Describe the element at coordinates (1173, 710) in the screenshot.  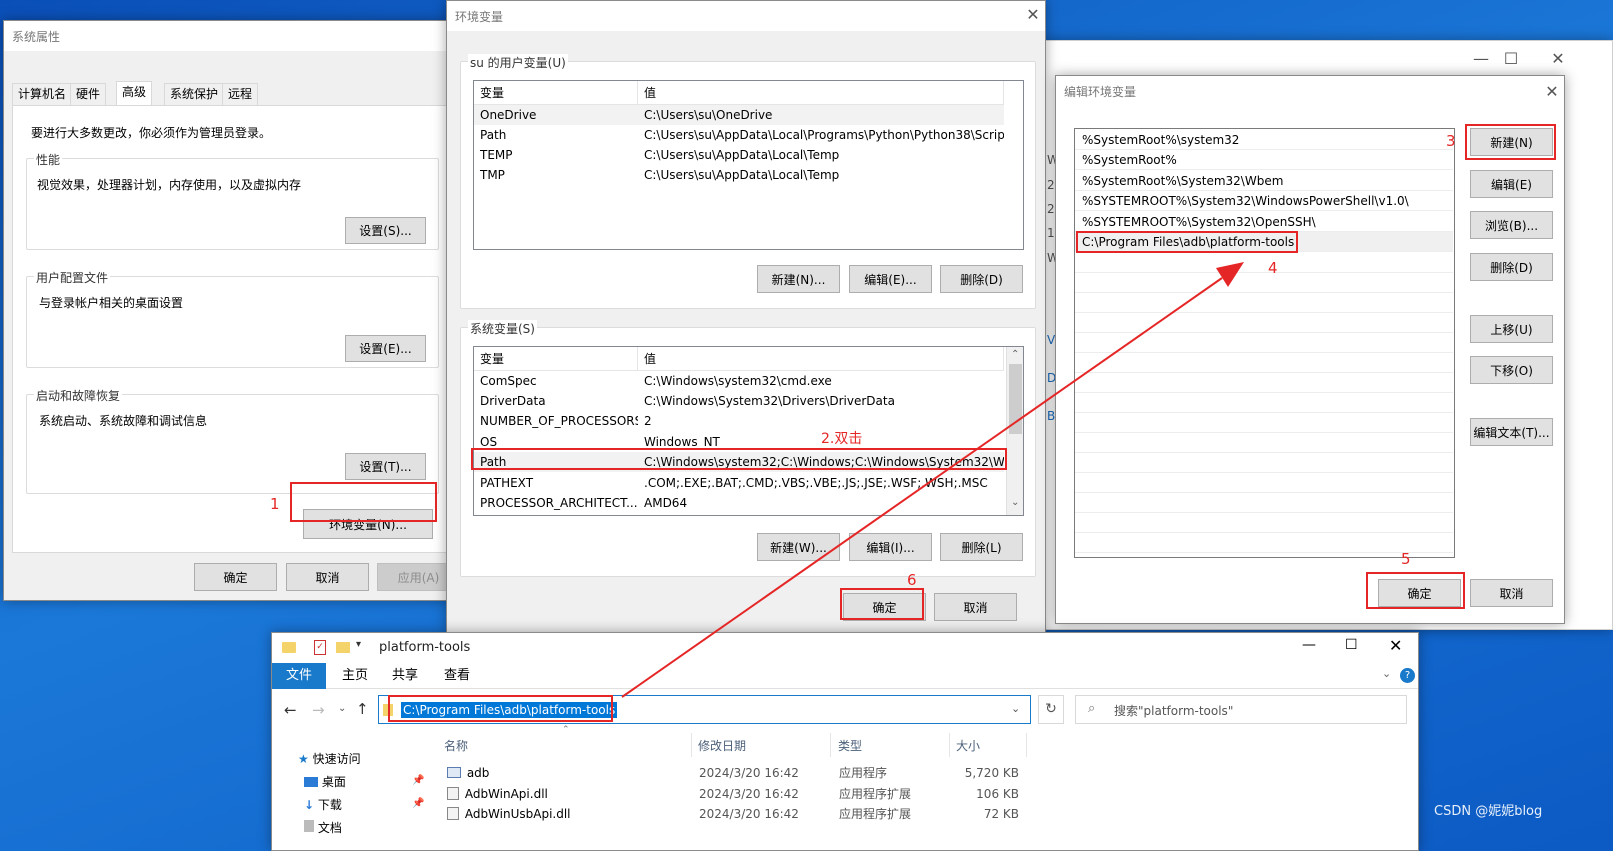
I see `search-placeholder: 搜索"platform-tools"` at that location.